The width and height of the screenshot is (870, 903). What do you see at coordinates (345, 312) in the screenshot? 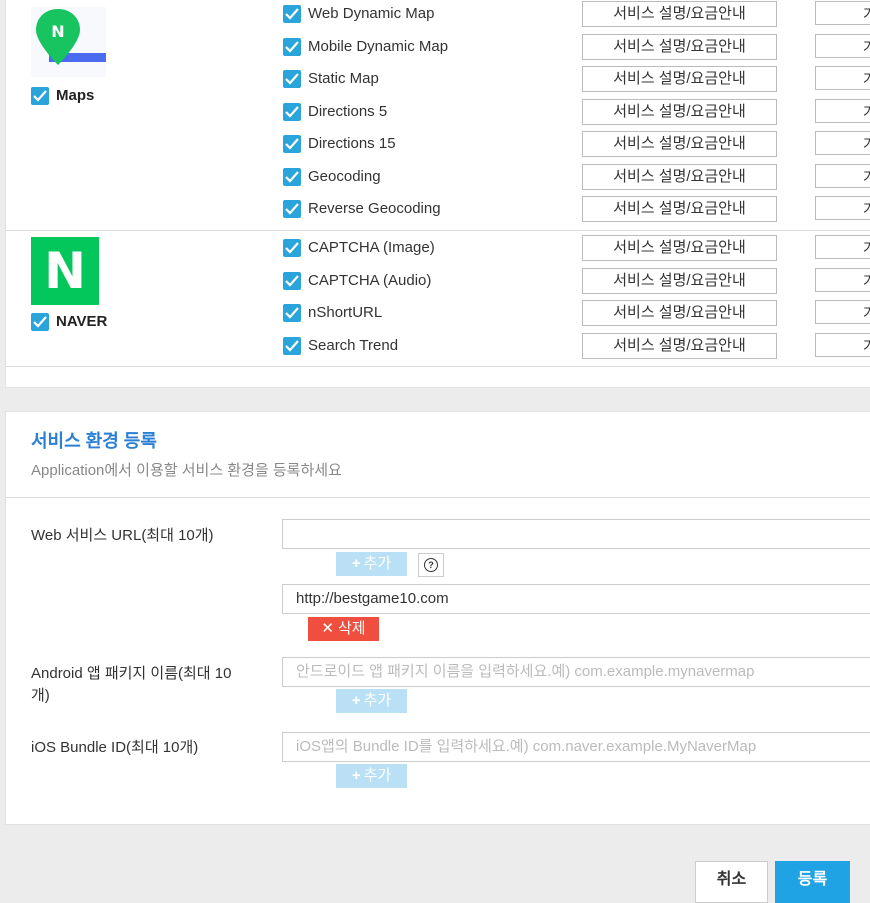
I see `api-name: nShortURL` at bounding box center [345, 312].